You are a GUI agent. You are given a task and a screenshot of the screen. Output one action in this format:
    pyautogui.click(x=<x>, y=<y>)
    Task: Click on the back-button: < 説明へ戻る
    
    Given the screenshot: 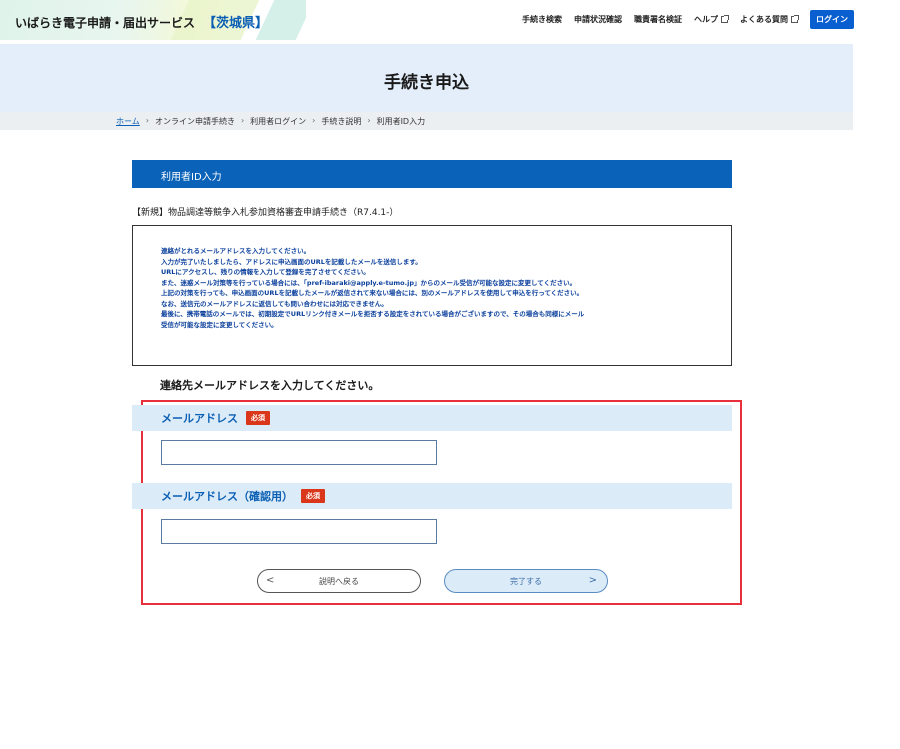 What is the action you would take?
    pyautogui.click(x=339, y=581)
    